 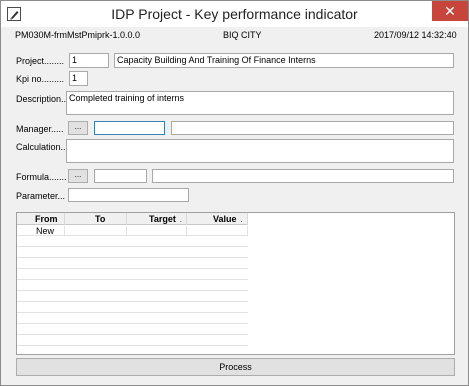 I want to click on datetime-label: 2017/09/12 14:32:40, so click(x=415, y=35).